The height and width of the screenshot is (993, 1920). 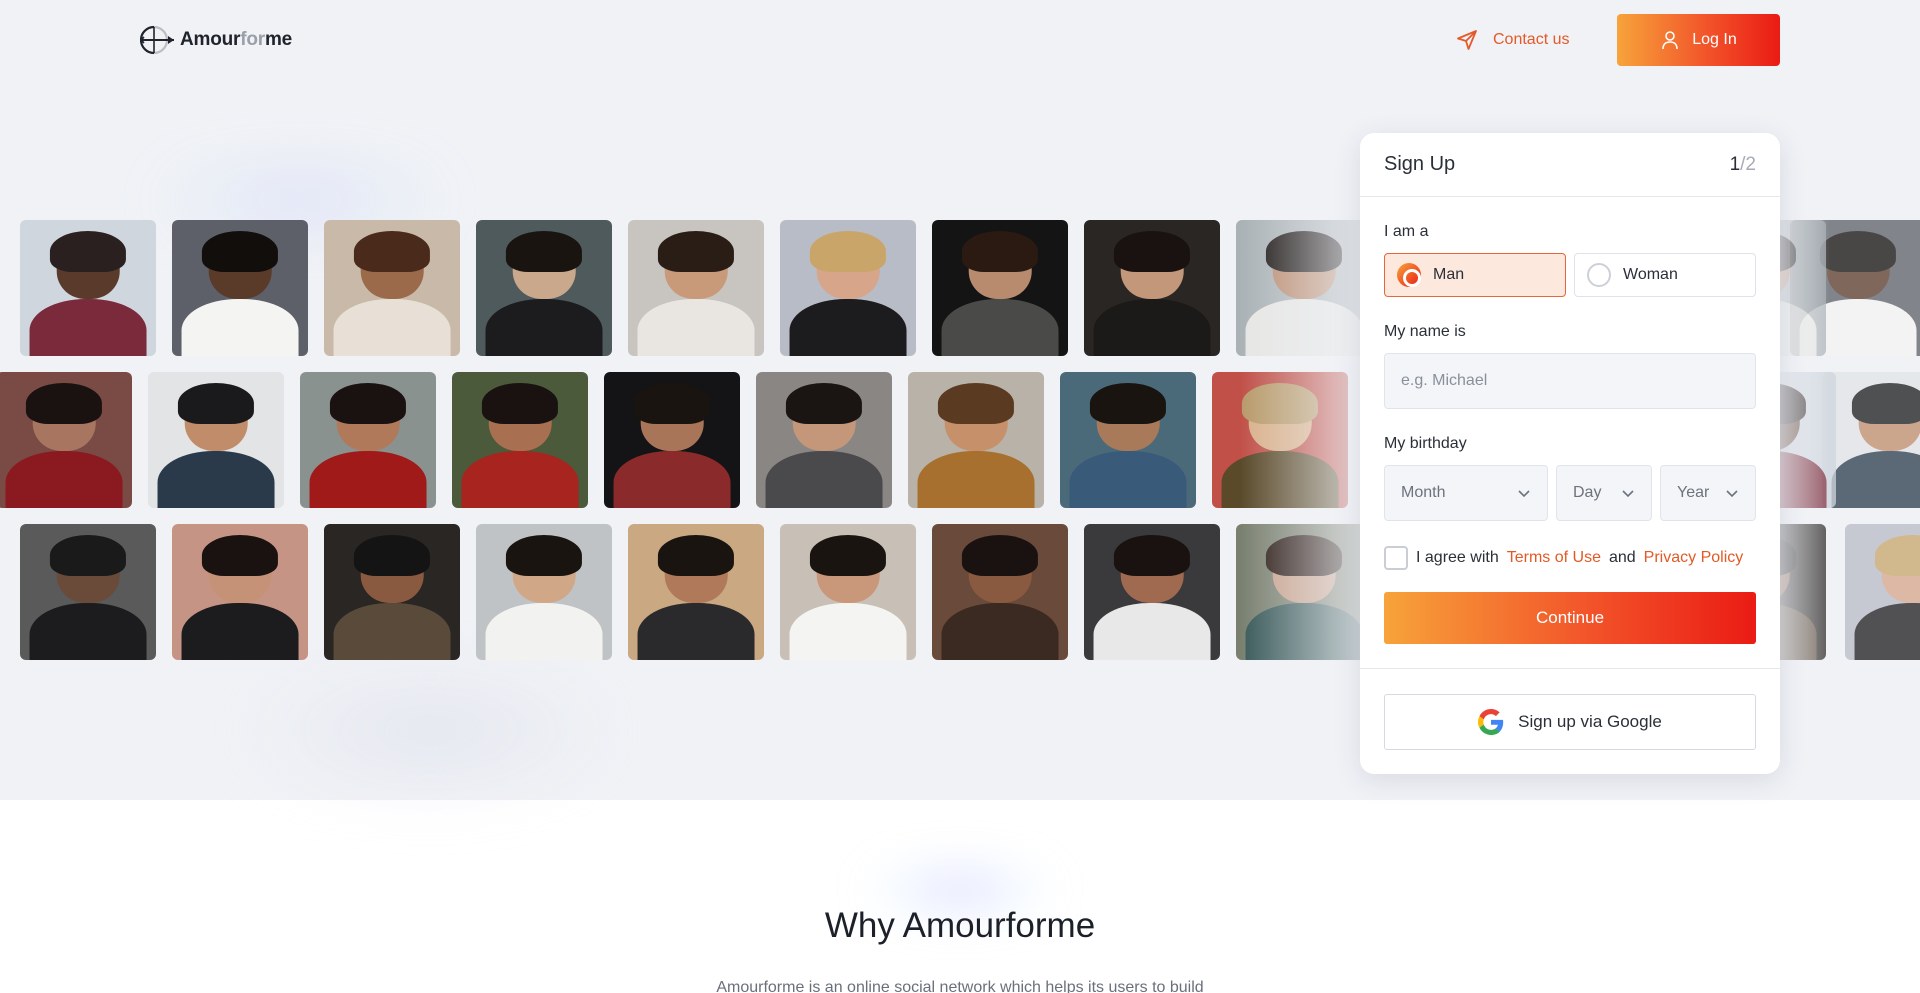 What do you see at coordinates (1425, 443) in the screenshot?
I see `birthday-label: My birthday` at bounding box center [1425, 443].